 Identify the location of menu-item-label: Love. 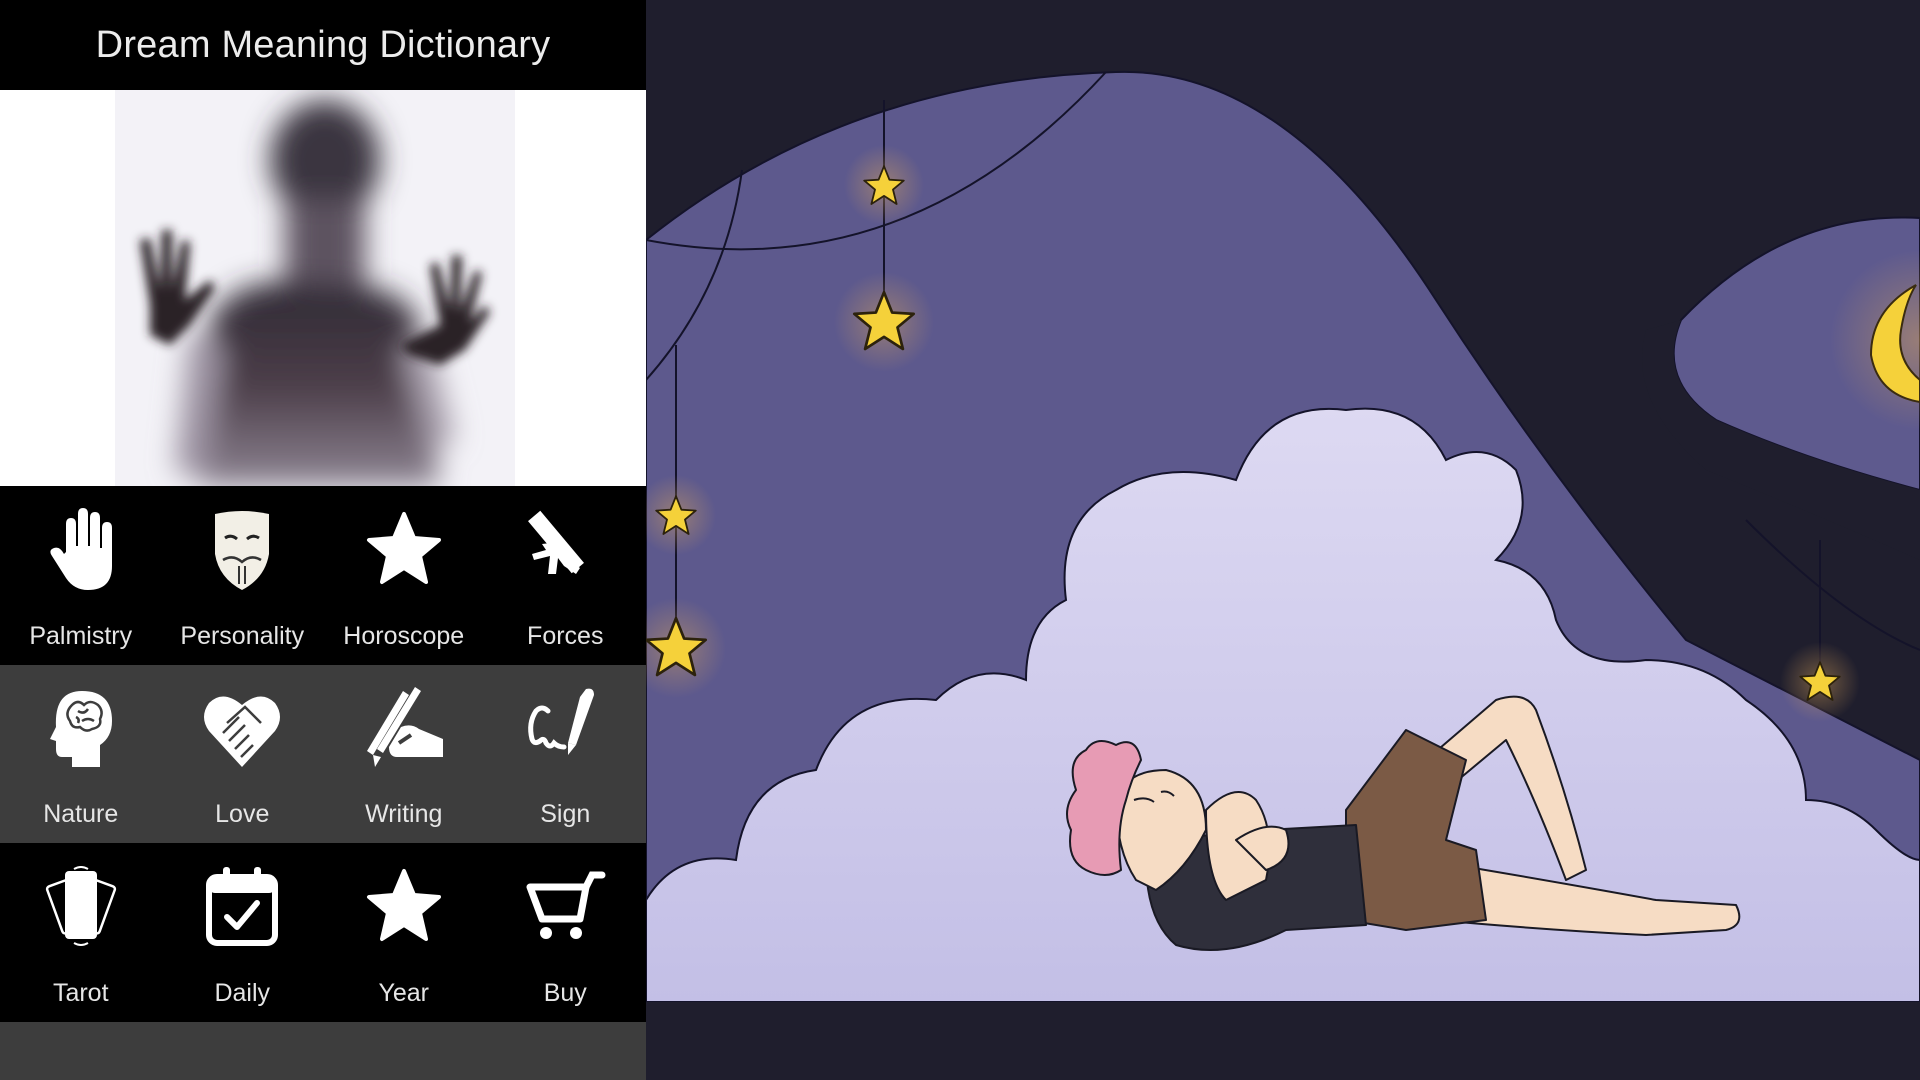
(242, 814).